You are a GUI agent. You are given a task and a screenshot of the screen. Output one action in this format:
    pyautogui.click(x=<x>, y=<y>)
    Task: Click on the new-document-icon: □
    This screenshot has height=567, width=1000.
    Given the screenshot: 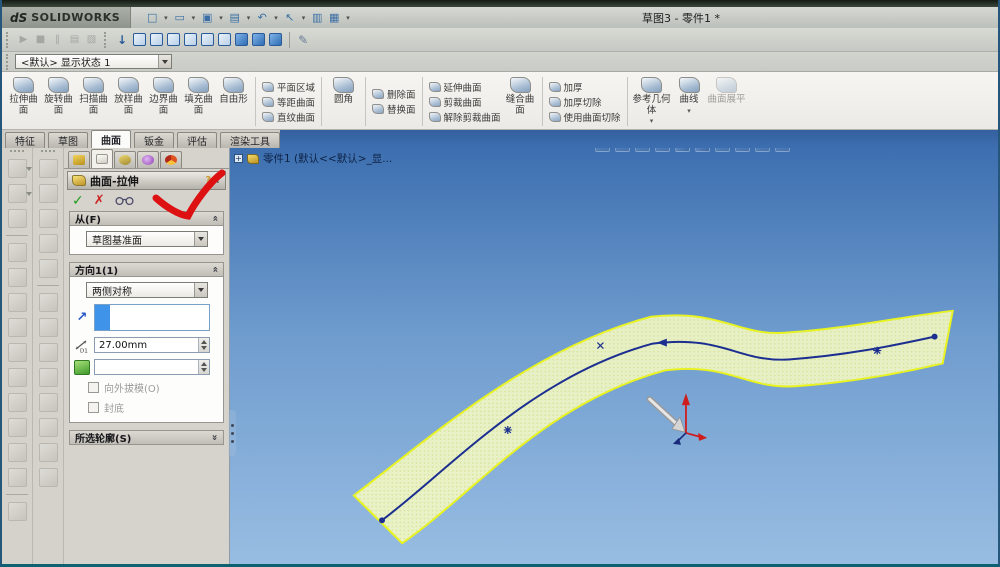 What is the action you would take?
    pyautogui.click(x=152, y=18)
    